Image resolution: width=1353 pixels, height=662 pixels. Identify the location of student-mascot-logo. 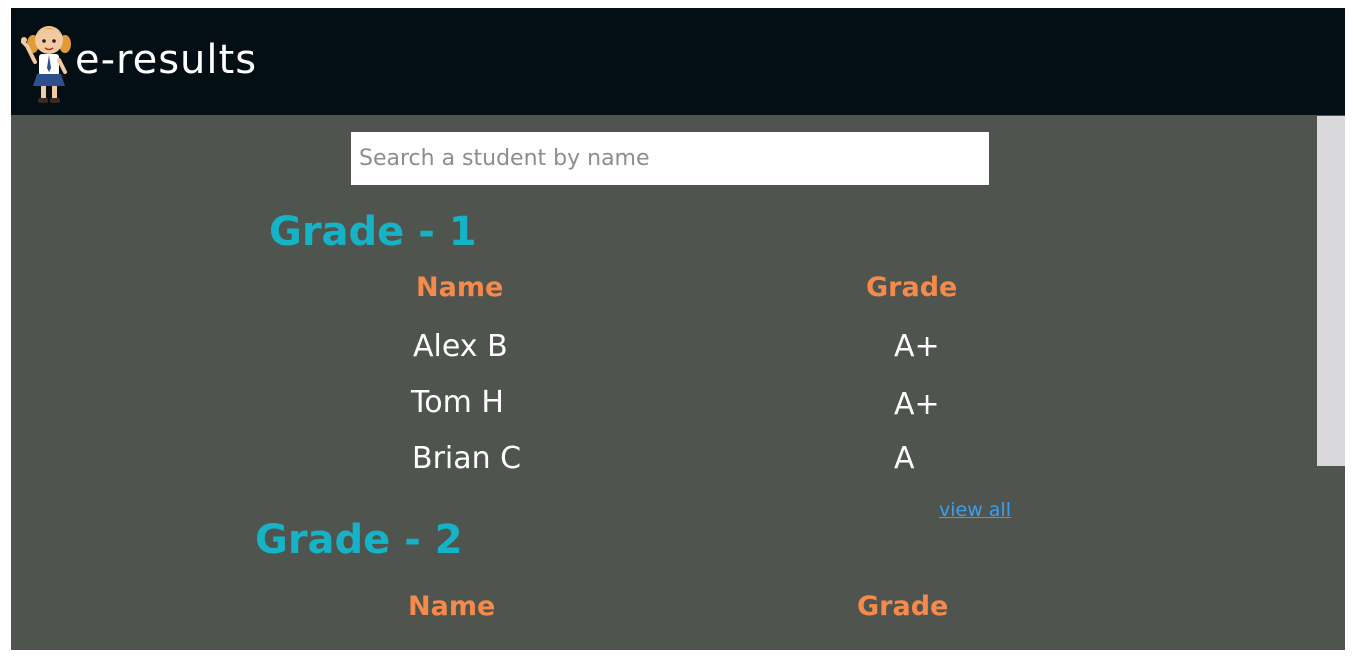
(46, 64).